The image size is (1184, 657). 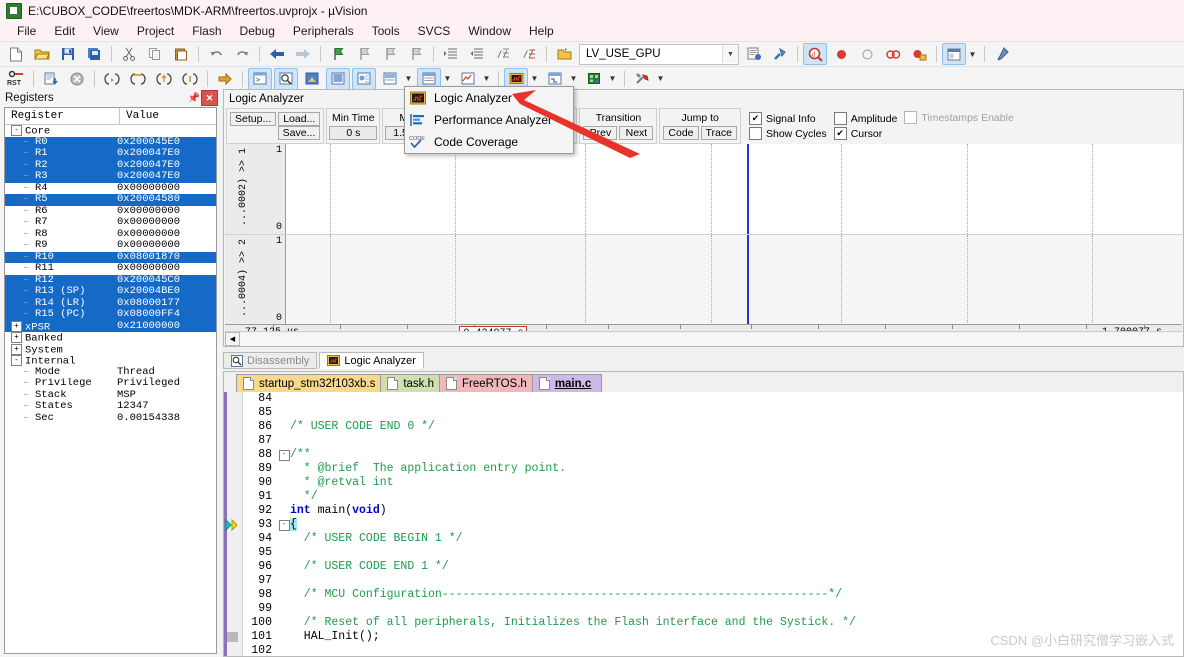 What do you see at coordinates (787, 133) in the screenshot?
I see `checkbox-show-cycles: Show Cycles` at bounding box center [787, 133].